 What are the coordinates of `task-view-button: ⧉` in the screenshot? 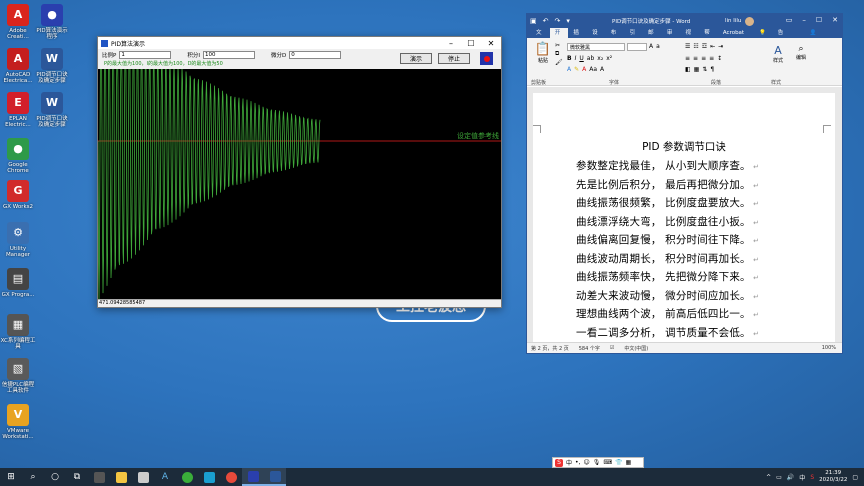 It's located at (77, 477).